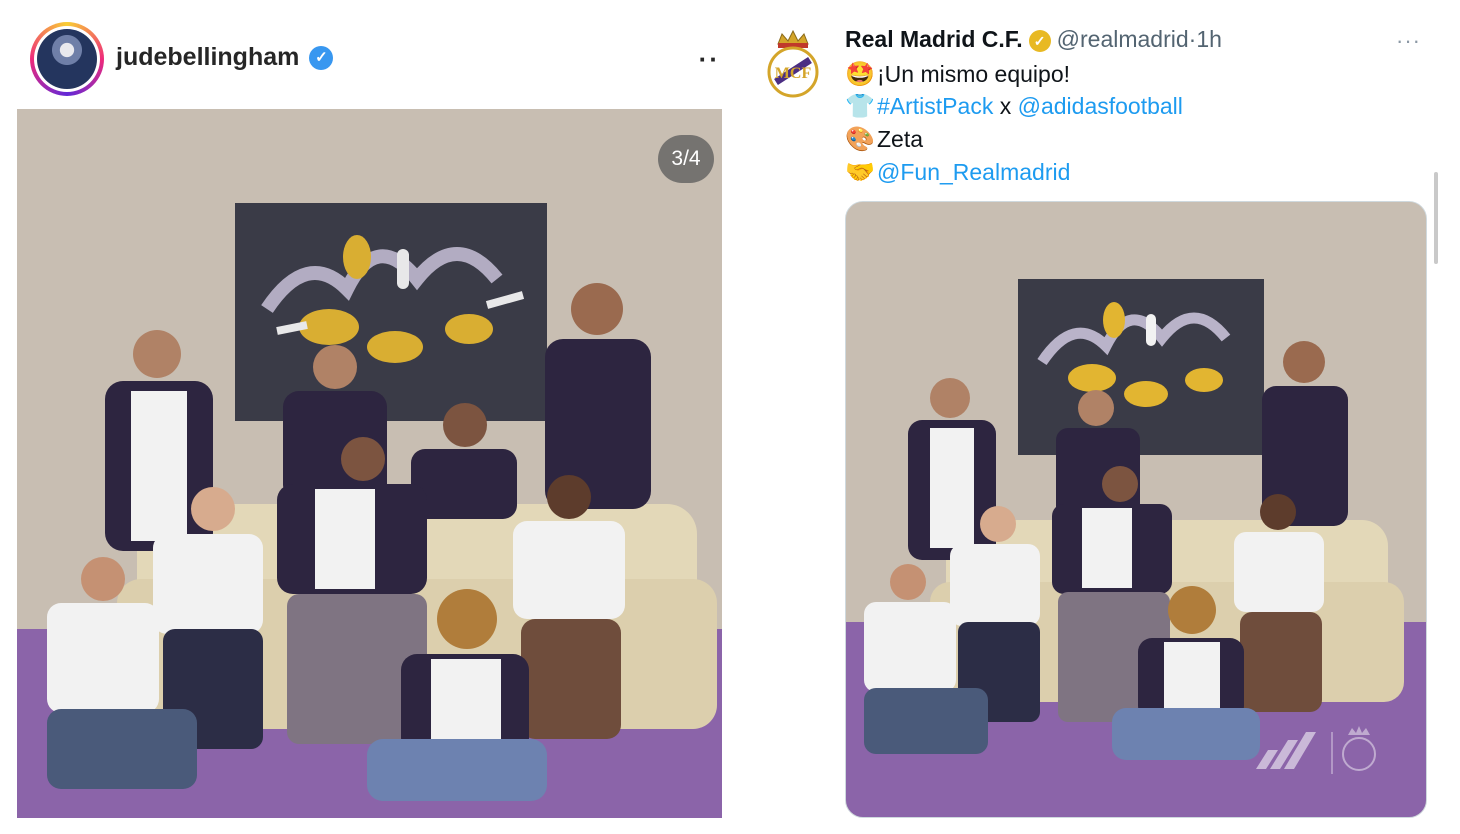 The height and width of the screenshot is (834, 1460). I want to click on handshake-emoji-icon: 🤝, so click(860, 172).